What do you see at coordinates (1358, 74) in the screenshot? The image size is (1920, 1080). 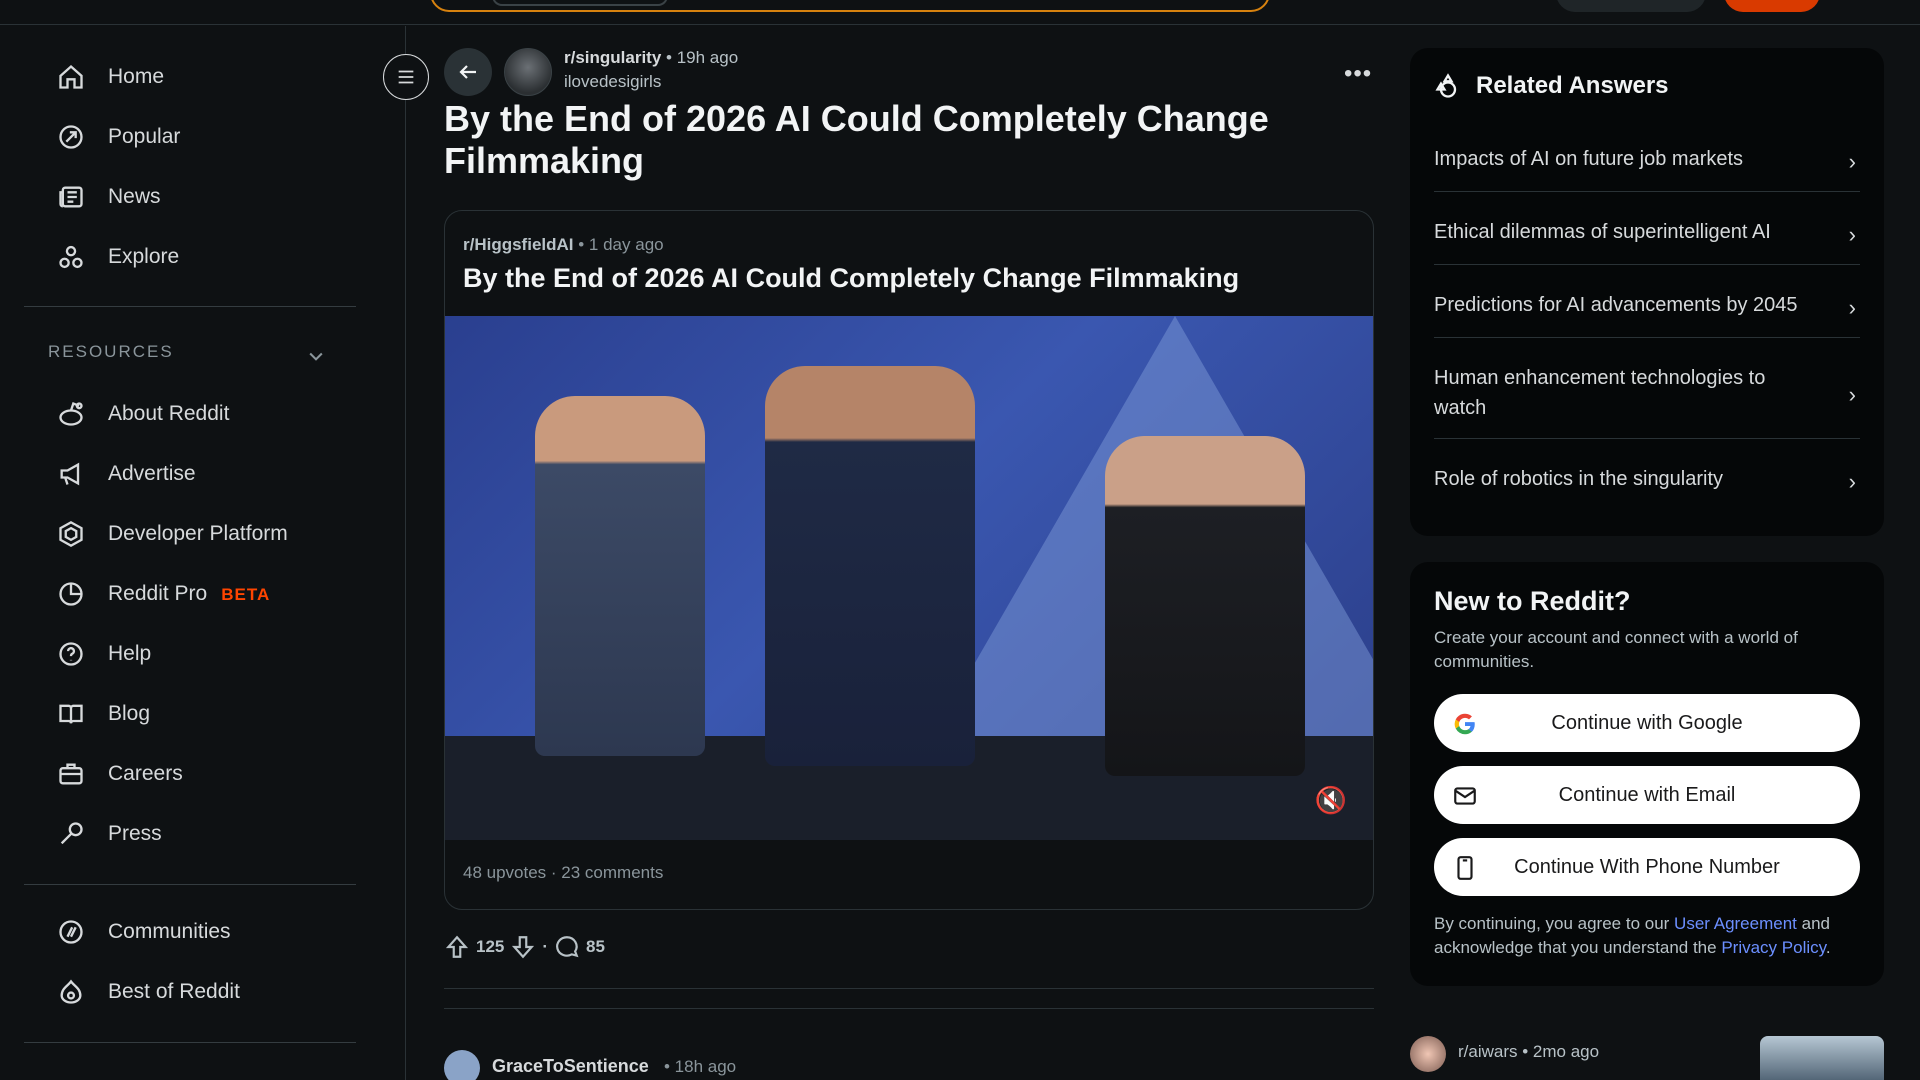 I see `more-options-icon: •••` at bounding box center [1358, 74].